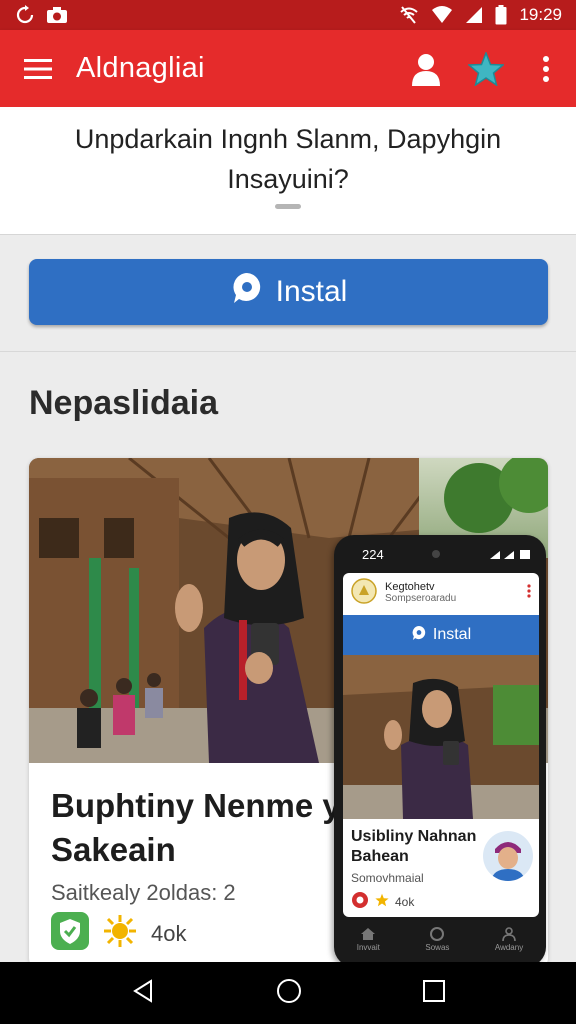 The width and height of the screenshot is (576, 1024). Describe the element at coordinates (410, 587) in the screenshot. I see `phone-app-name: Kegtohetv` at that location.